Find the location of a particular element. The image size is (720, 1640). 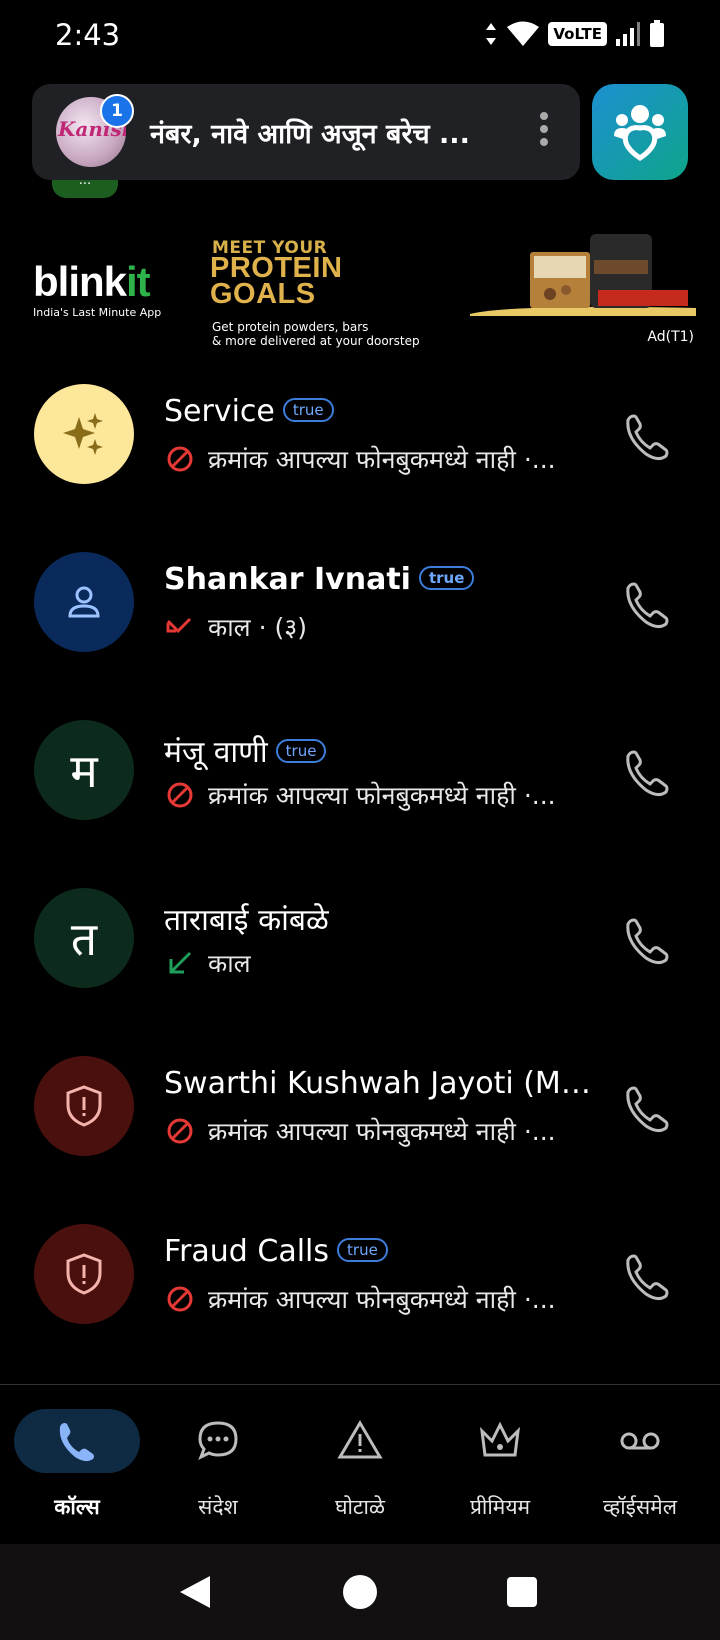

data-arrows-icon is located at coordinates (491, 34).